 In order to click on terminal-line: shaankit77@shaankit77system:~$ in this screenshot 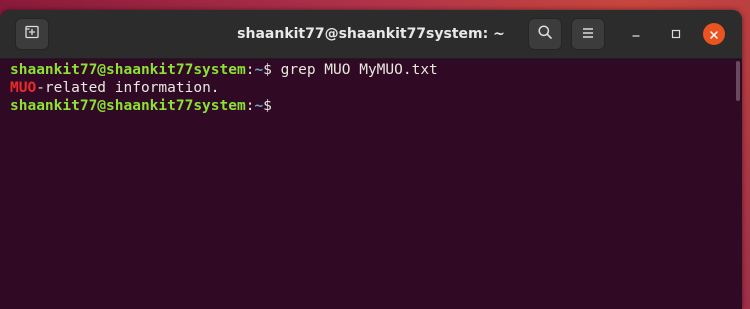, I will do `click(371, 106)`.